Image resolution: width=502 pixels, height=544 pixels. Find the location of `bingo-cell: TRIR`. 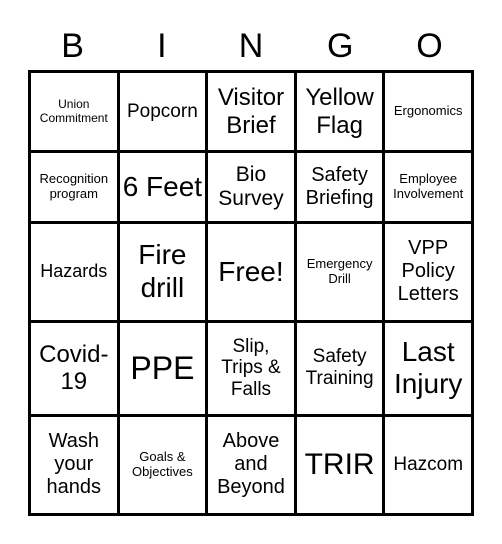

bingo-cell: TRIR is located at coordinates (339, 465).